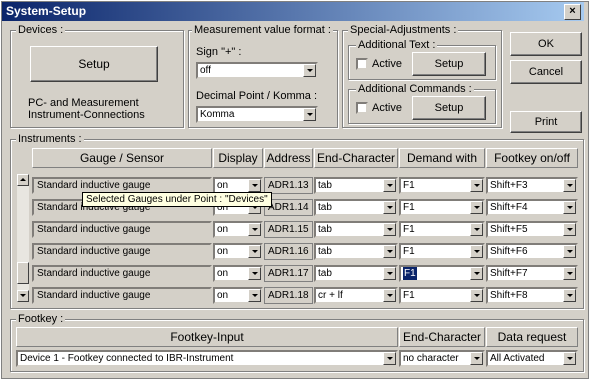  Describe the element at coordinates (403, 30) in the screenshot. I see `special-adjustments-label: Special-Adjustments :` at that location.